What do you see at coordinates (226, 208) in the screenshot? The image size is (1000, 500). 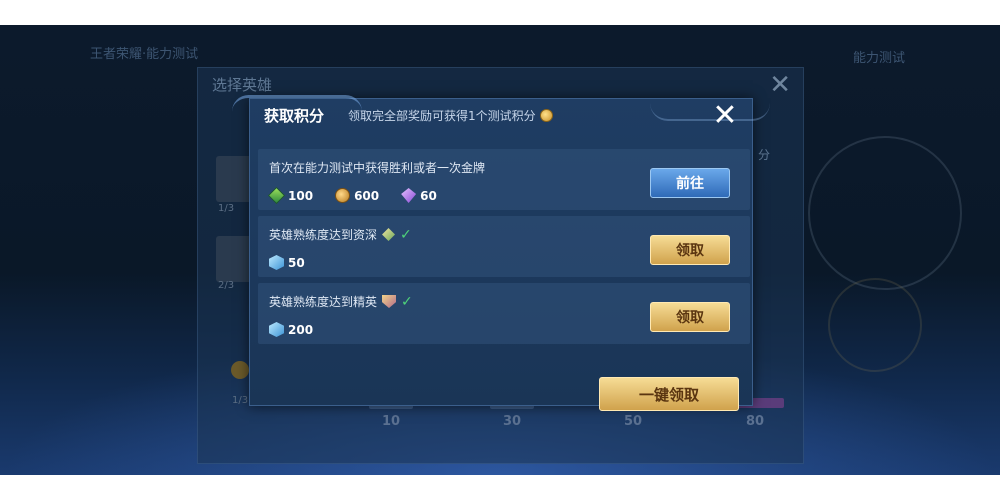 I see `background-hero-fraction: 1/3` at bounding box center [226, 208].